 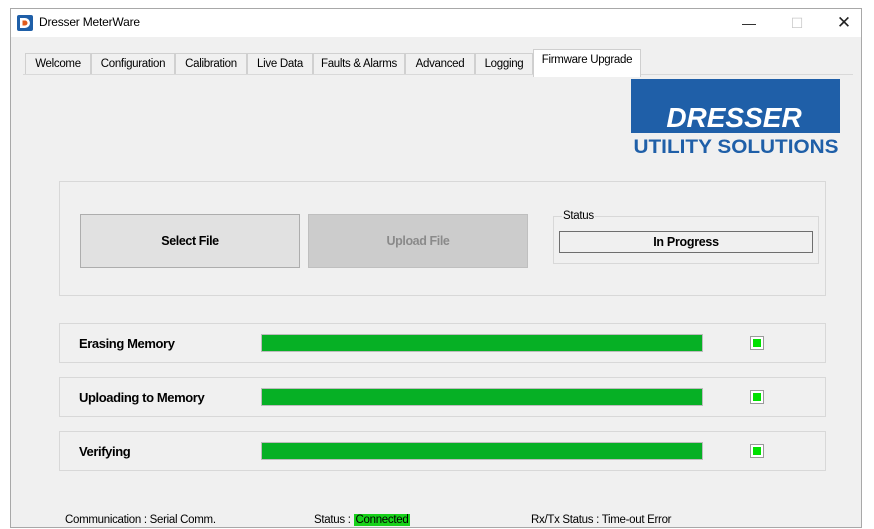 I want to click on tab-configuration: Configuration, so click(x=133, y=64).